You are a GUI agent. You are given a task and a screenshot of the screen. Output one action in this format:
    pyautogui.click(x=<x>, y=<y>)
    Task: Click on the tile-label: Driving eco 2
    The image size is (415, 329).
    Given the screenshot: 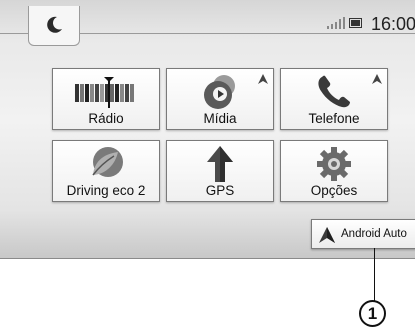 What is the action you would take?
    pyautogui.click(x=106, y=190)
    